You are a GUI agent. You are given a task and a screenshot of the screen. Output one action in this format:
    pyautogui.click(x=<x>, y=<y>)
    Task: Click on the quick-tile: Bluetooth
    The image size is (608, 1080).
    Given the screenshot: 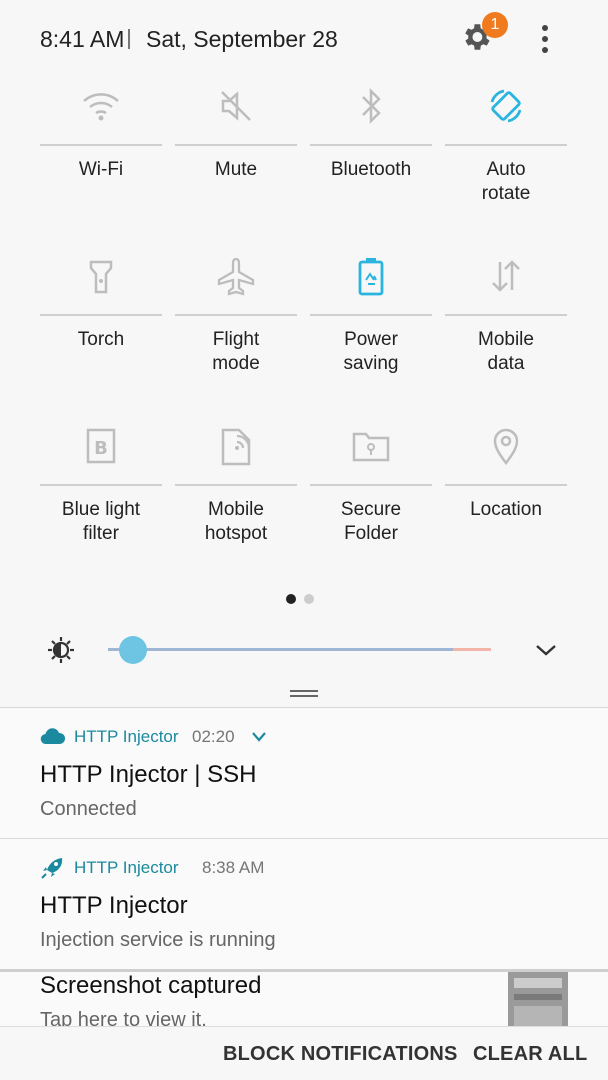 What is the action you would take?
    pyautogui.click(x=371, y=160)
    